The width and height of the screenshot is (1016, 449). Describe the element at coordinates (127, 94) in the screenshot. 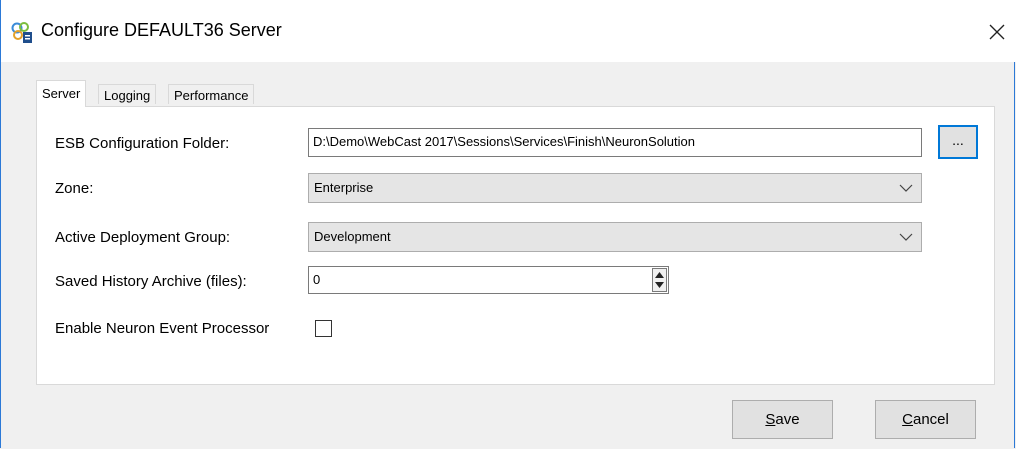

I see `tab-logging: Logging` at that location.